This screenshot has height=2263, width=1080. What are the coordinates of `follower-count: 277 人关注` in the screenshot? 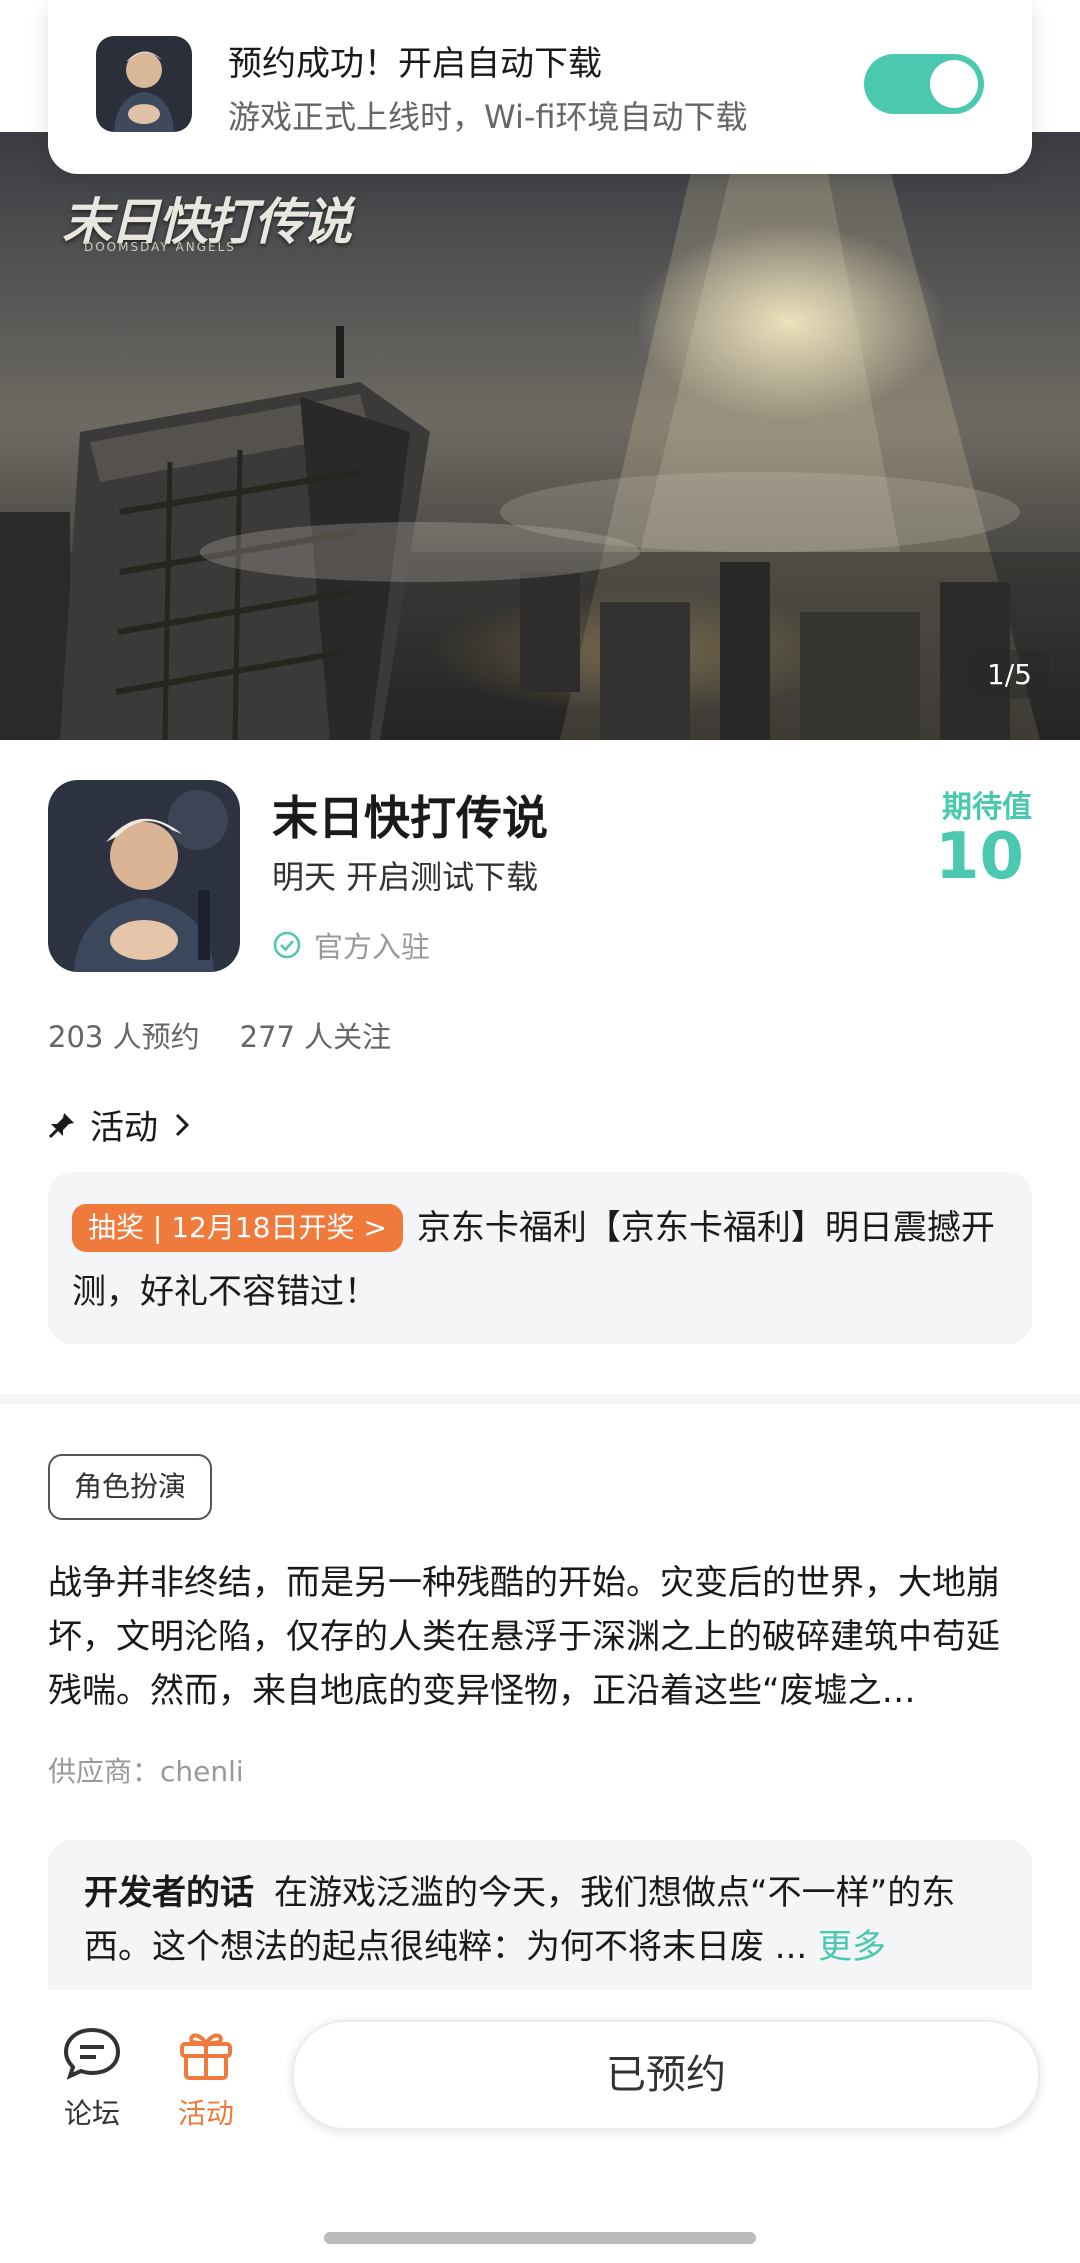 It's located at (315, 1037).